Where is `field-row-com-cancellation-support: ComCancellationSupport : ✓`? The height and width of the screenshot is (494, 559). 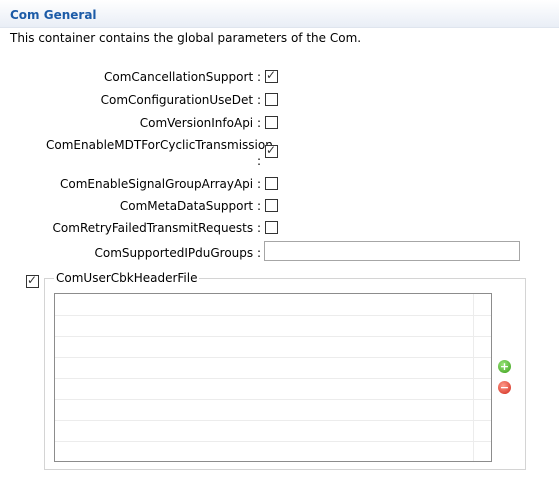
field-row-com-cancellation-support: ComCancellationSupport : ✓ is located at coordinates (279, 78).